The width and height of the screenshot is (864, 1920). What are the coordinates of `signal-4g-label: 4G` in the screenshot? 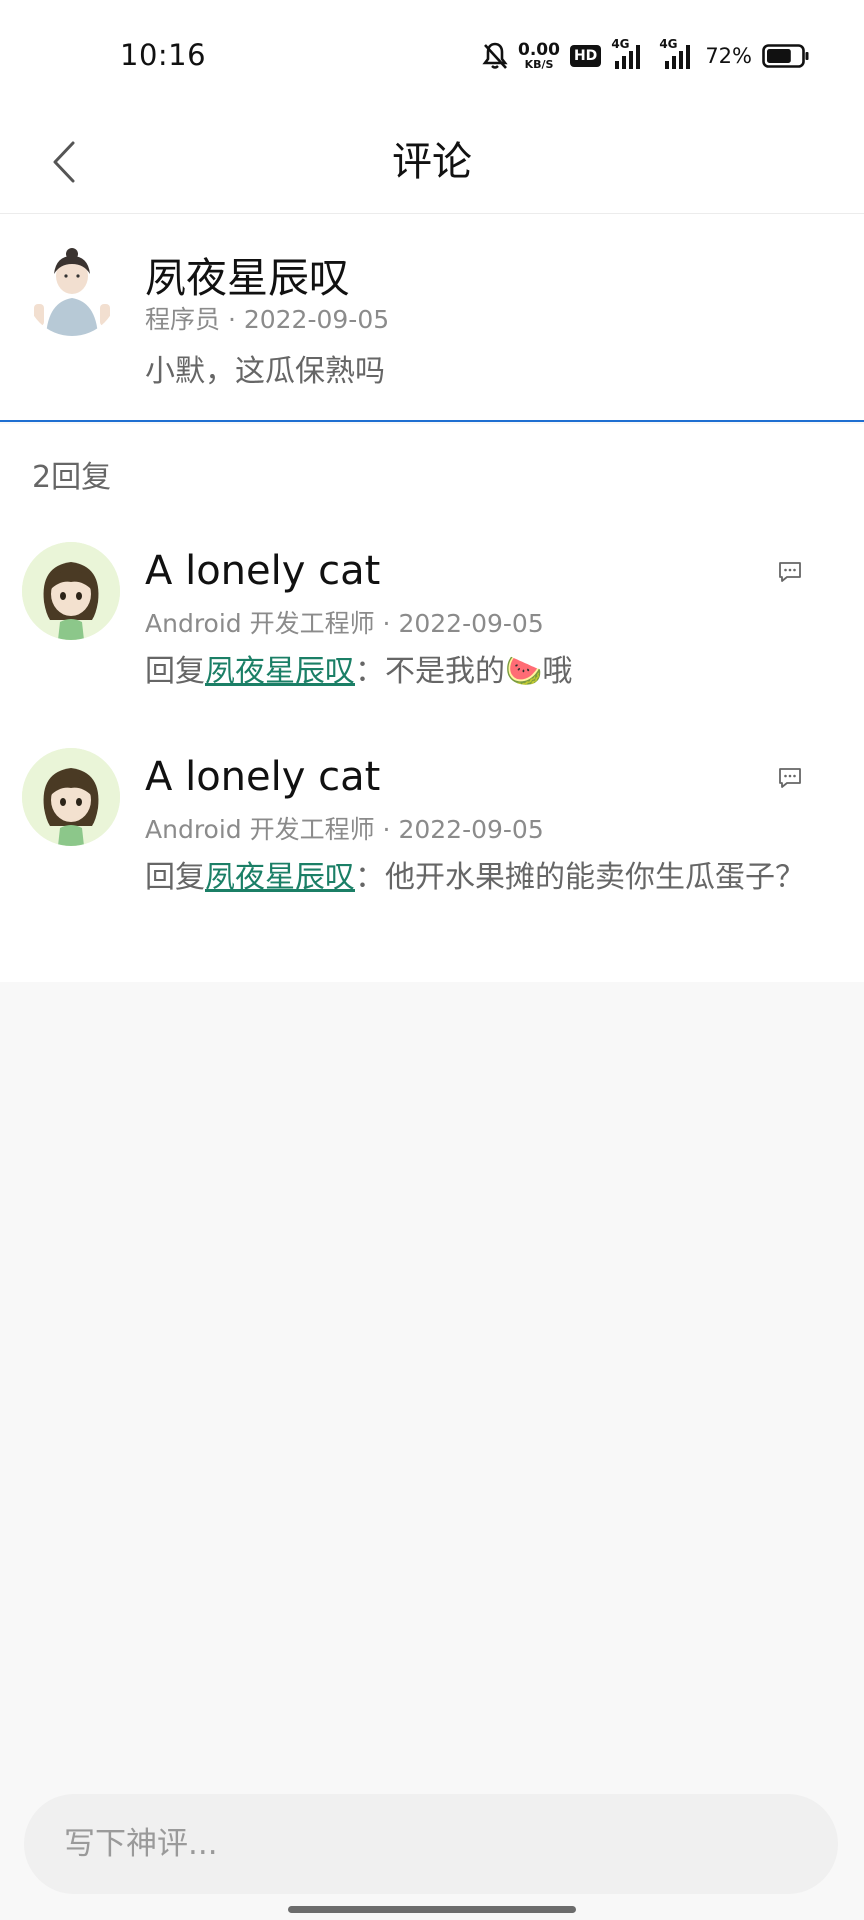 It's located at (620, 44).